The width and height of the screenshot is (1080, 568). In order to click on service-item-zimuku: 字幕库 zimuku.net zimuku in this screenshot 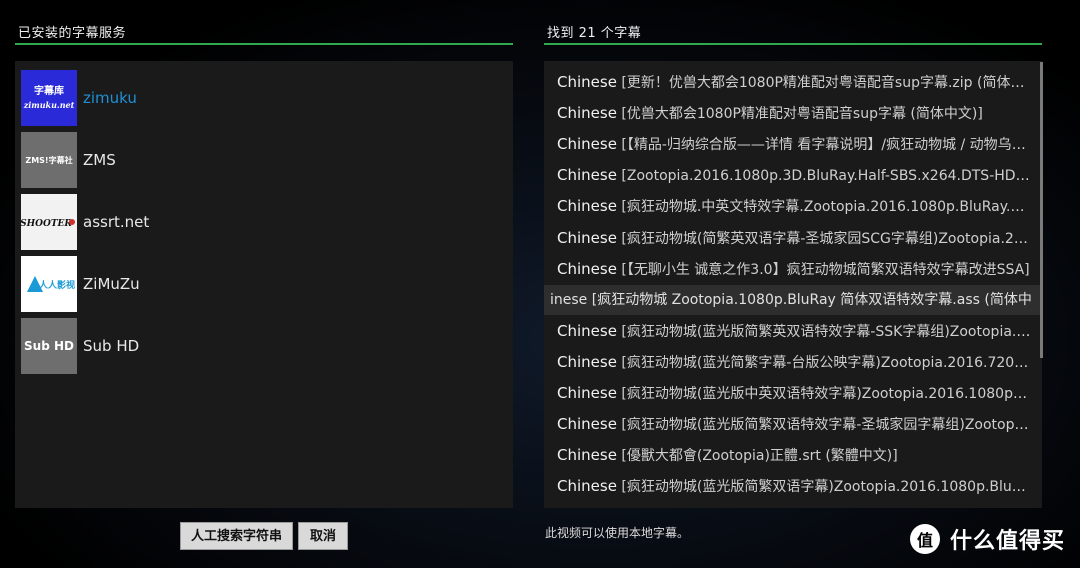, I will do `click(261, 98)`.